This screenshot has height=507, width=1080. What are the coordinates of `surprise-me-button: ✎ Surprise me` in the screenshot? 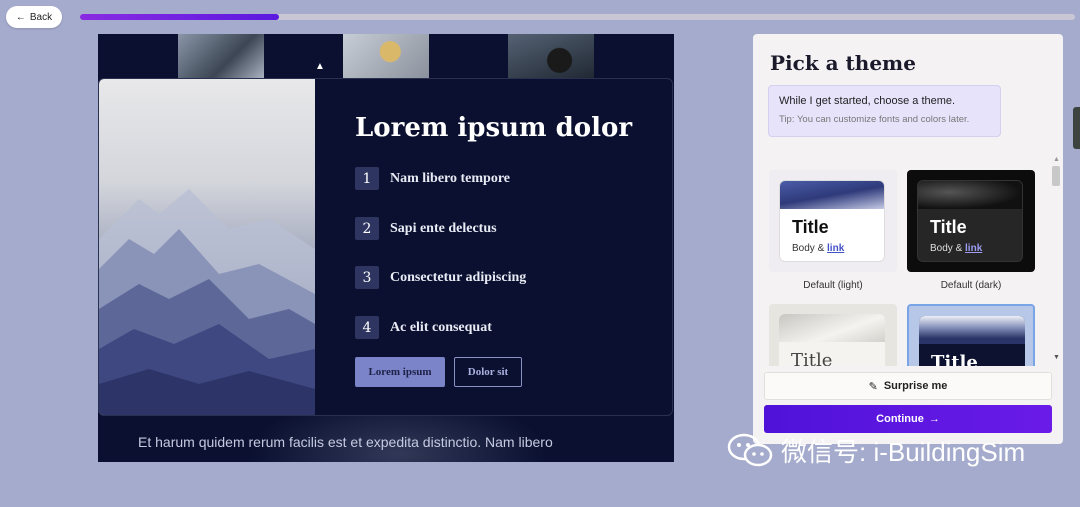 It's located at (908, 386).